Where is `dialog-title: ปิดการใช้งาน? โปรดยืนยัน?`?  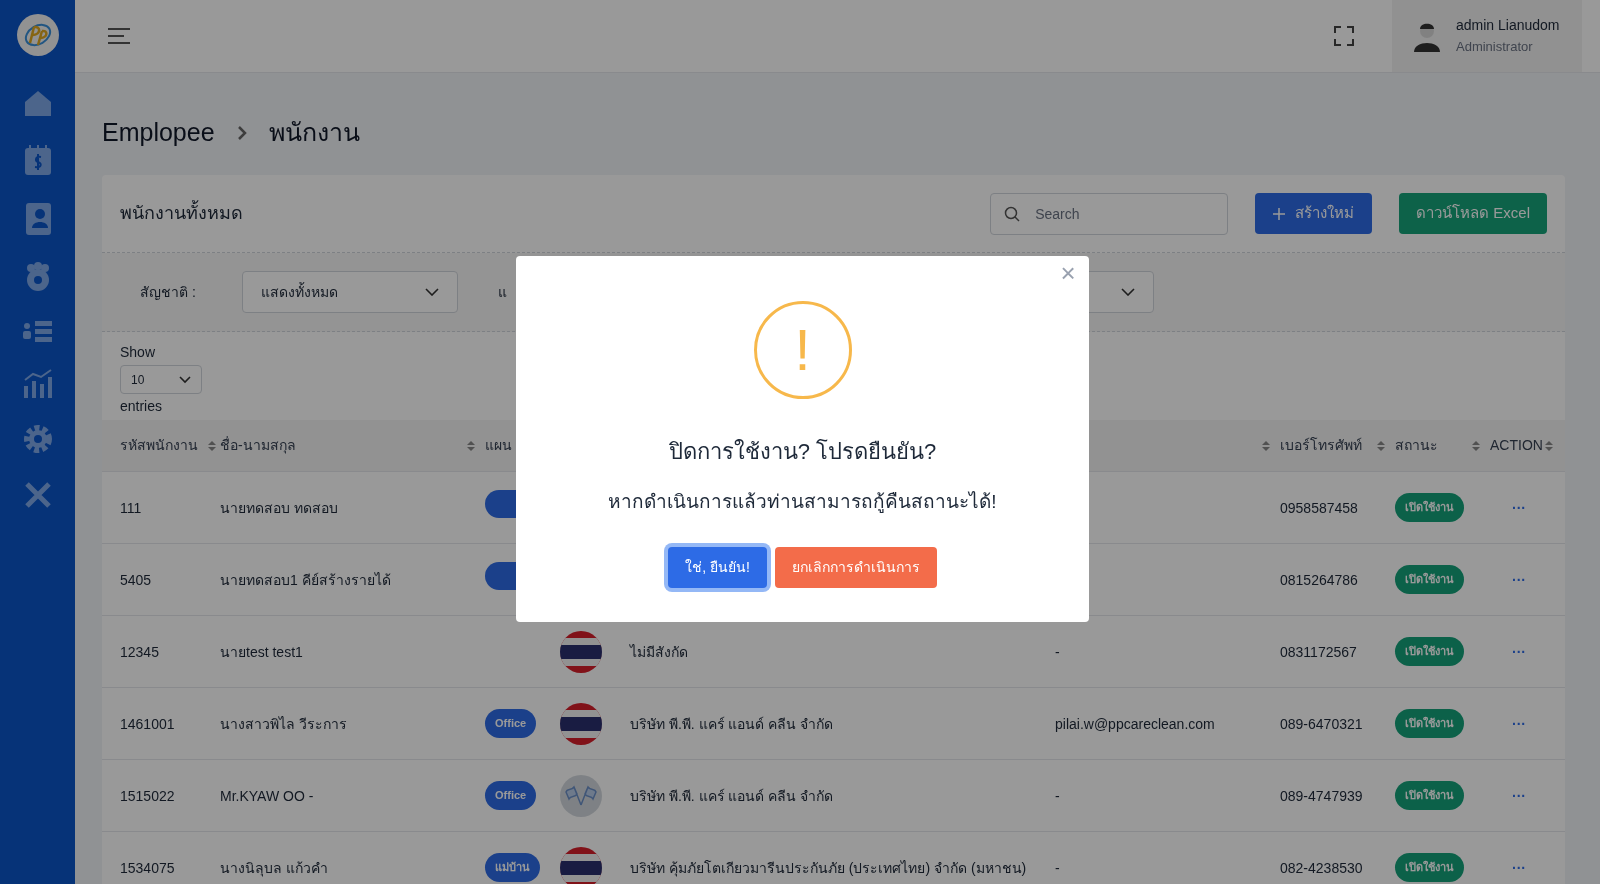 dialog-title: ปิดการใช้งาน? โปรดยืนยัน? is located at coordinates (802, 452).